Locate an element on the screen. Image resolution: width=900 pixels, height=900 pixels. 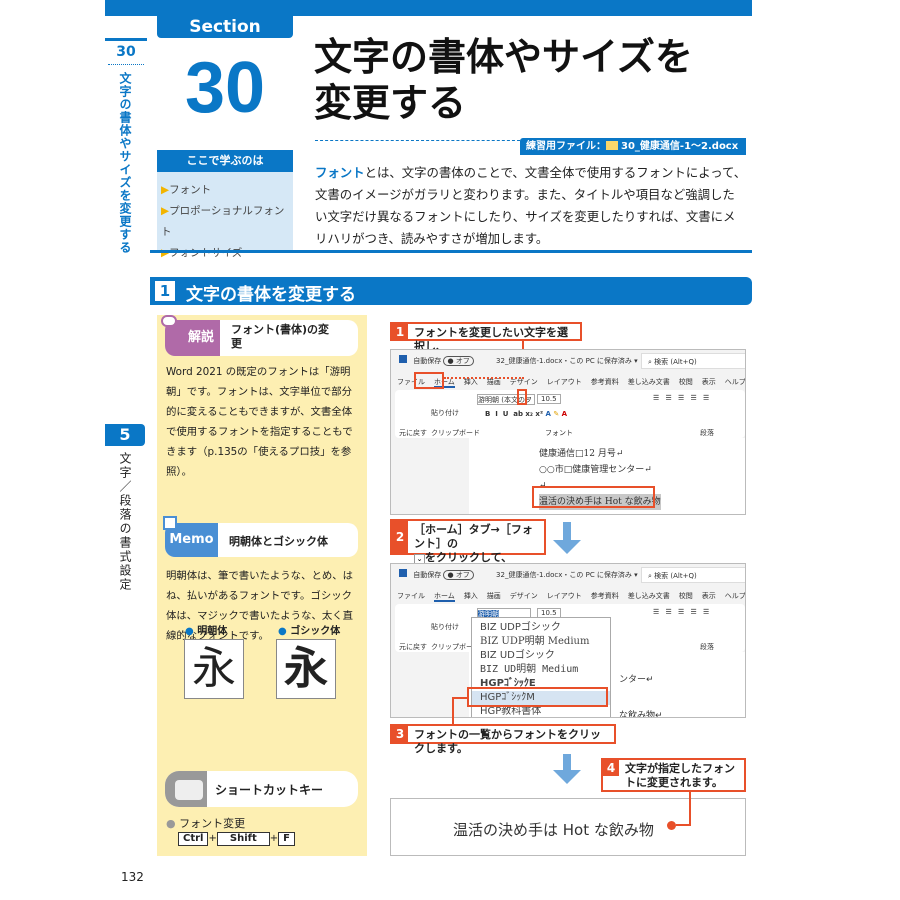
heading-number: 1 is located at coordinates (165, 291).